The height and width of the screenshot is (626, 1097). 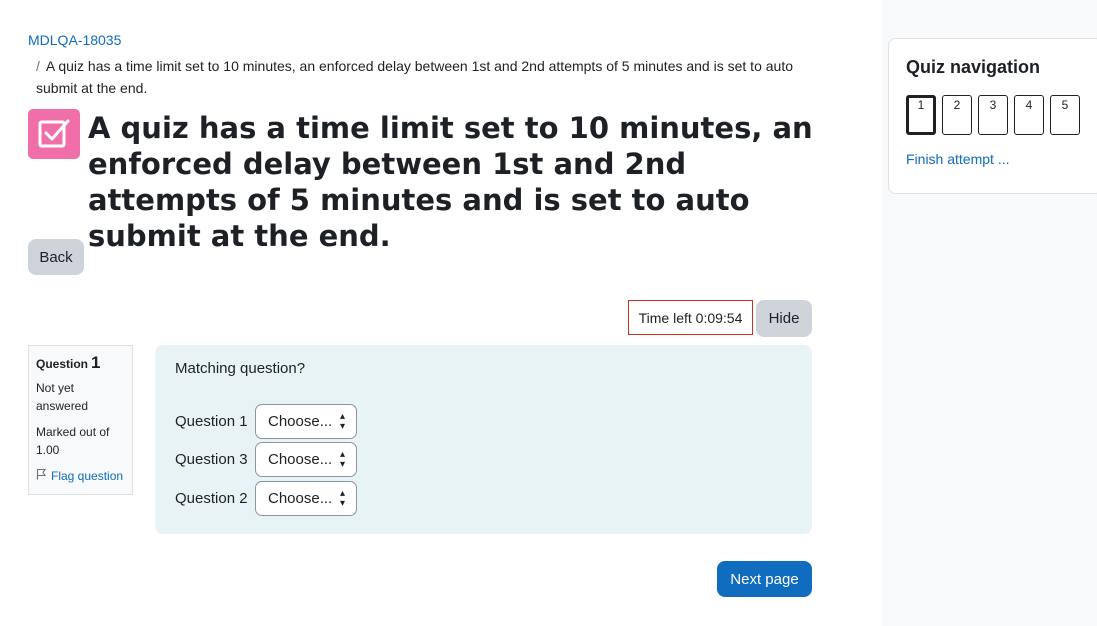 What do you see at coordinates (957, 115) in the screenshot?
I see `quiz-nav-button-2: 2` at bounding box center [957, 115].